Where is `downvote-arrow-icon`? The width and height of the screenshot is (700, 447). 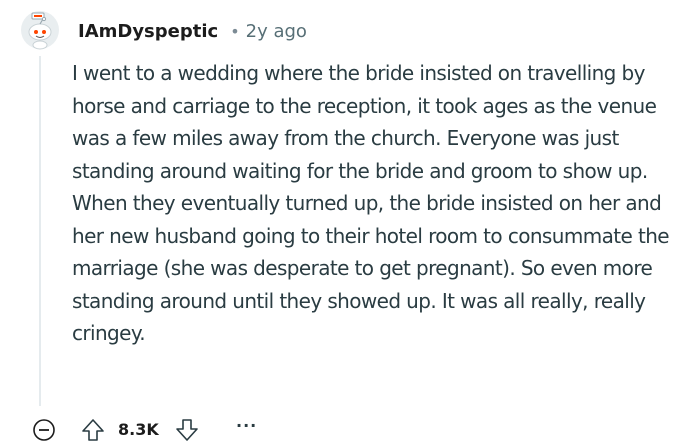 downvote-arrow-icon is located at coordinates (187, 430).